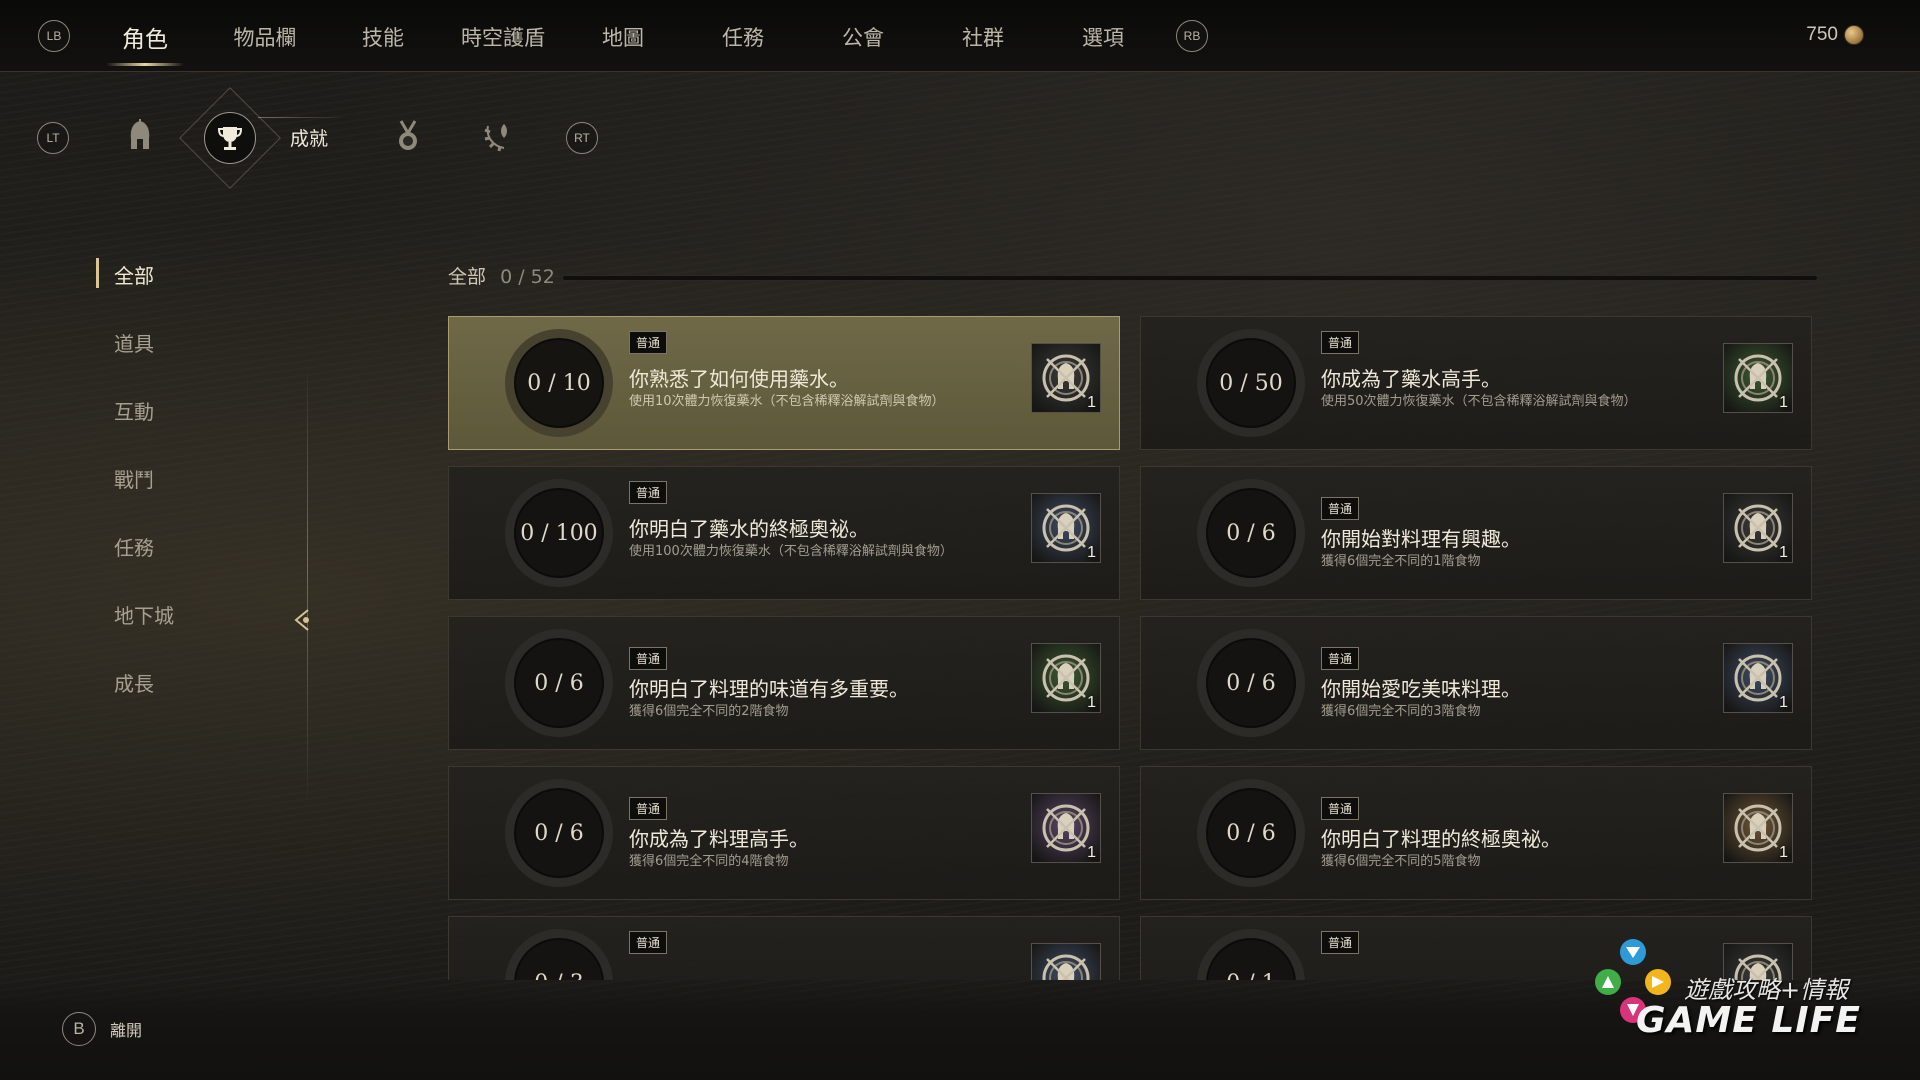 The image size is (1920, 1080). Describe the element at coordinates (1251, 383) in the screenshot. I see `achievement-progress-ring: 0 / 50` at that location.